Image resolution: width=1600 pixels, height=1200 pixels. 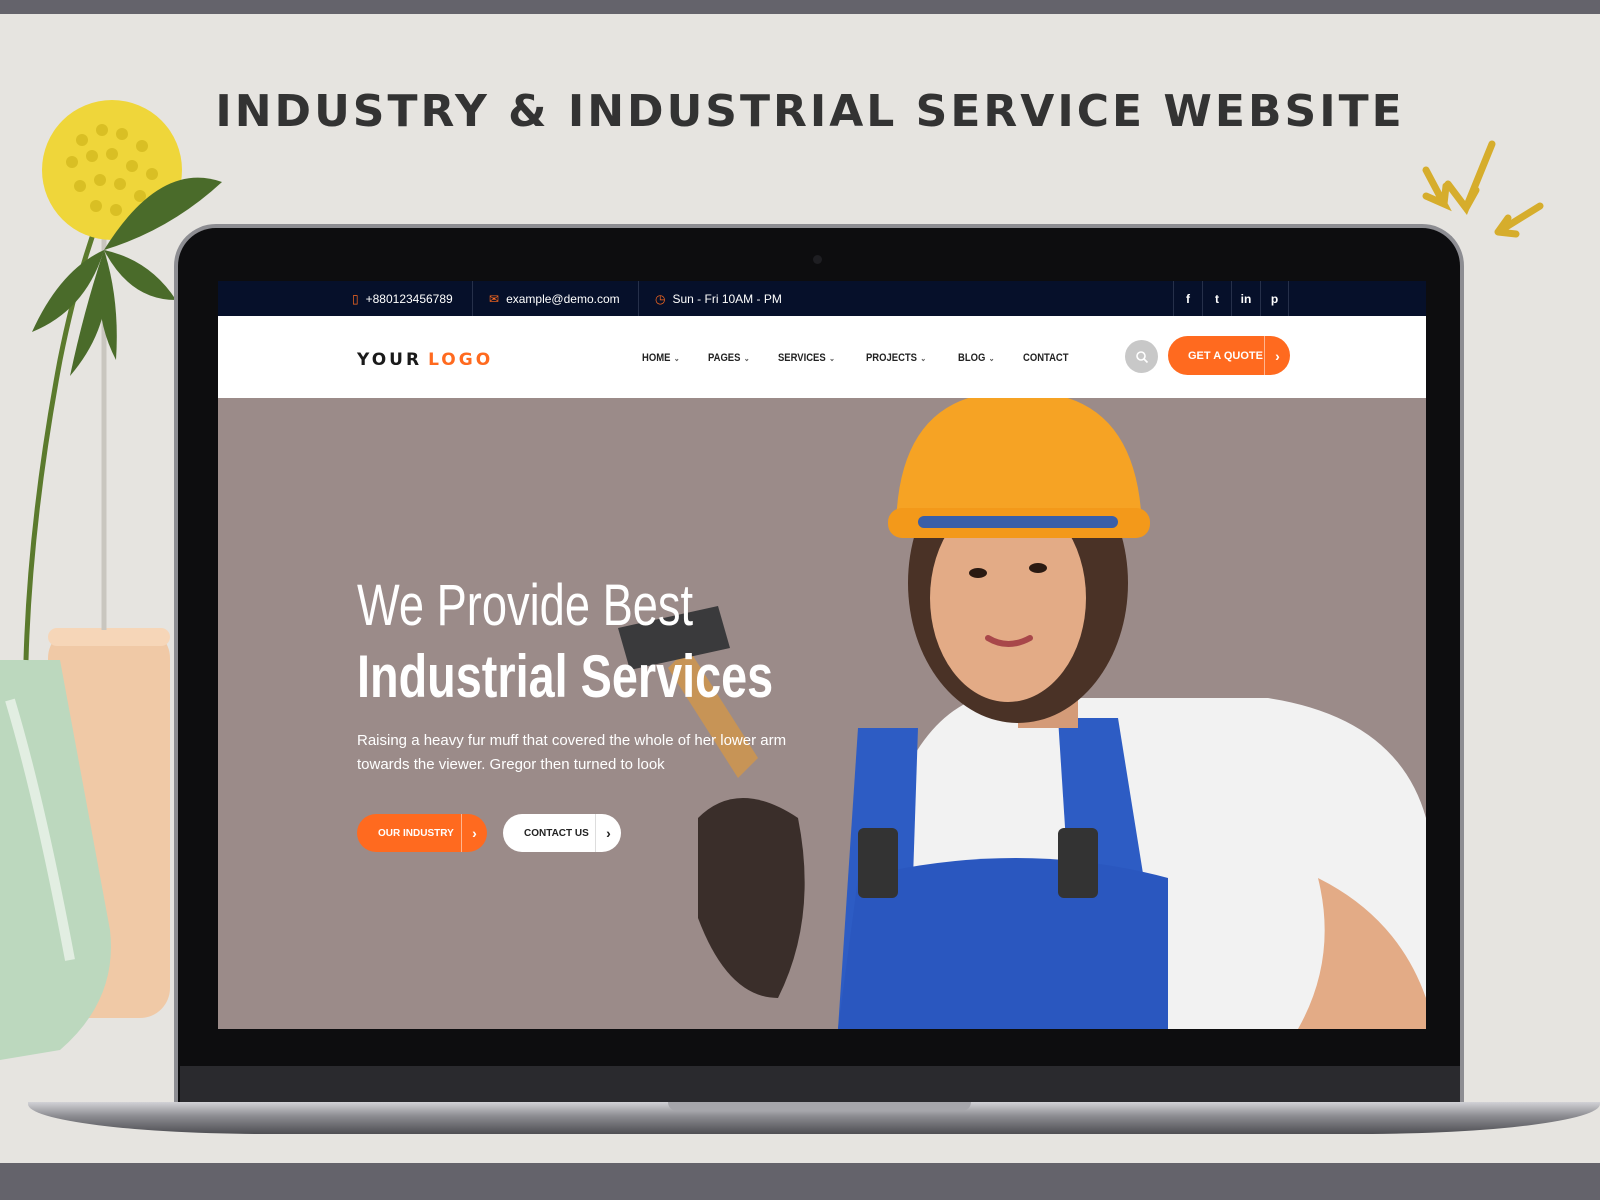 I want to click on linkedin-icon: in, so click(x=1245, y=298).